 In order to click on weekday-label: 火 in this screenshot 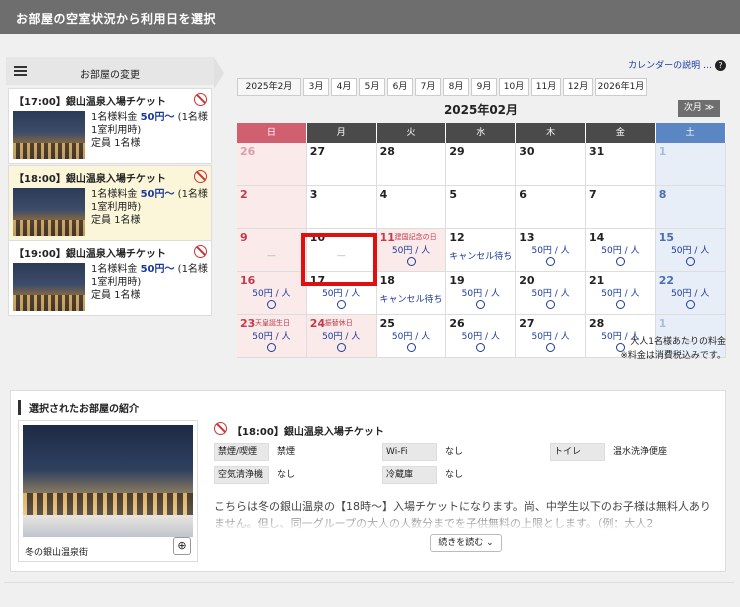, I will do `click(411, 133)`.